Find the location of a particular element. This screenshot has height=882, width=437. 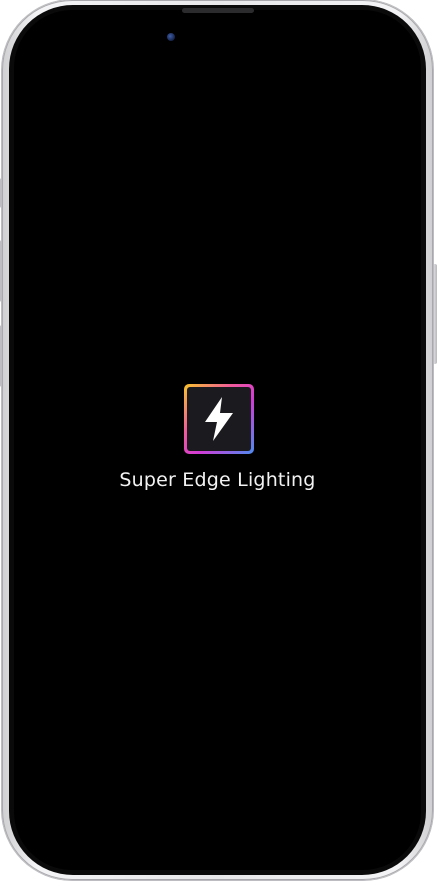

lightning-bolt-icon is located at coordinates (219, 419).